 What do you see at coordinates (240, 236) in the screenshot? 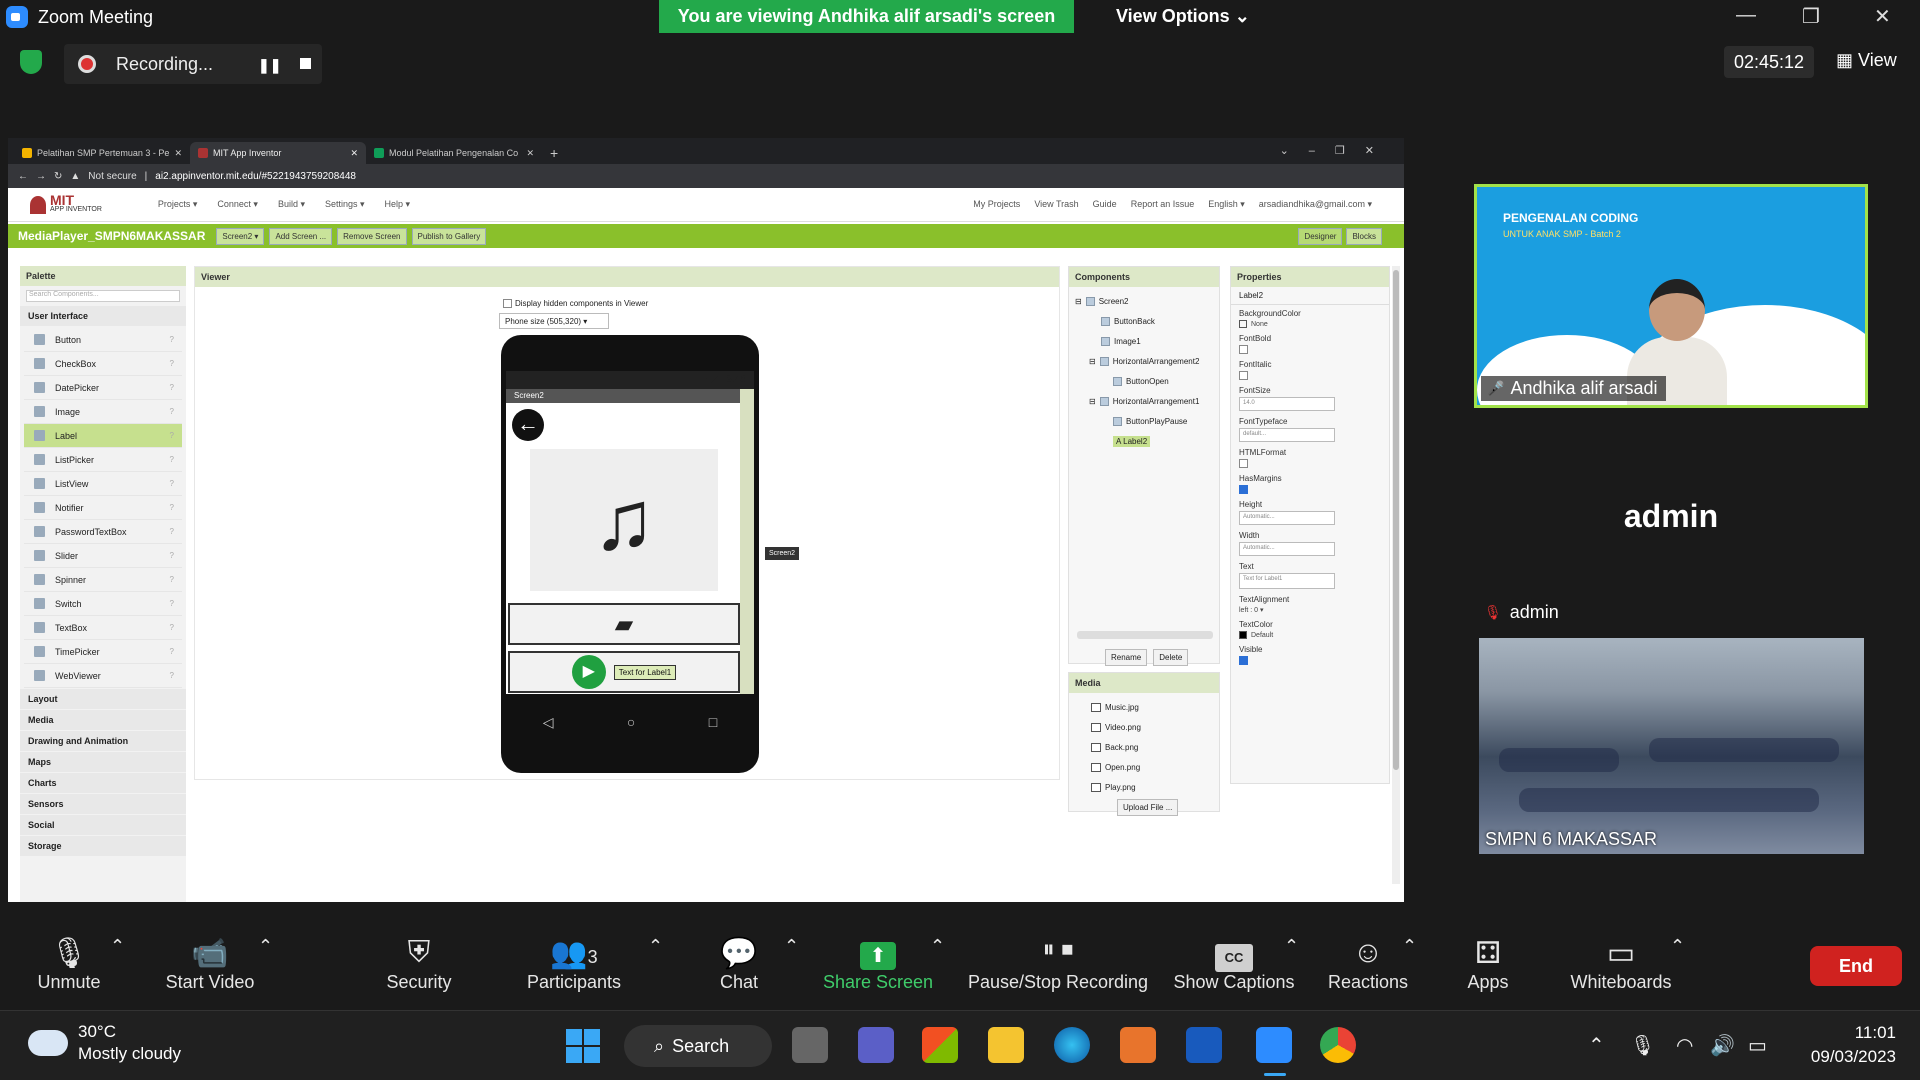
I see `screen-select-button: Screen2 ▾` at bounding box center [240, 236].